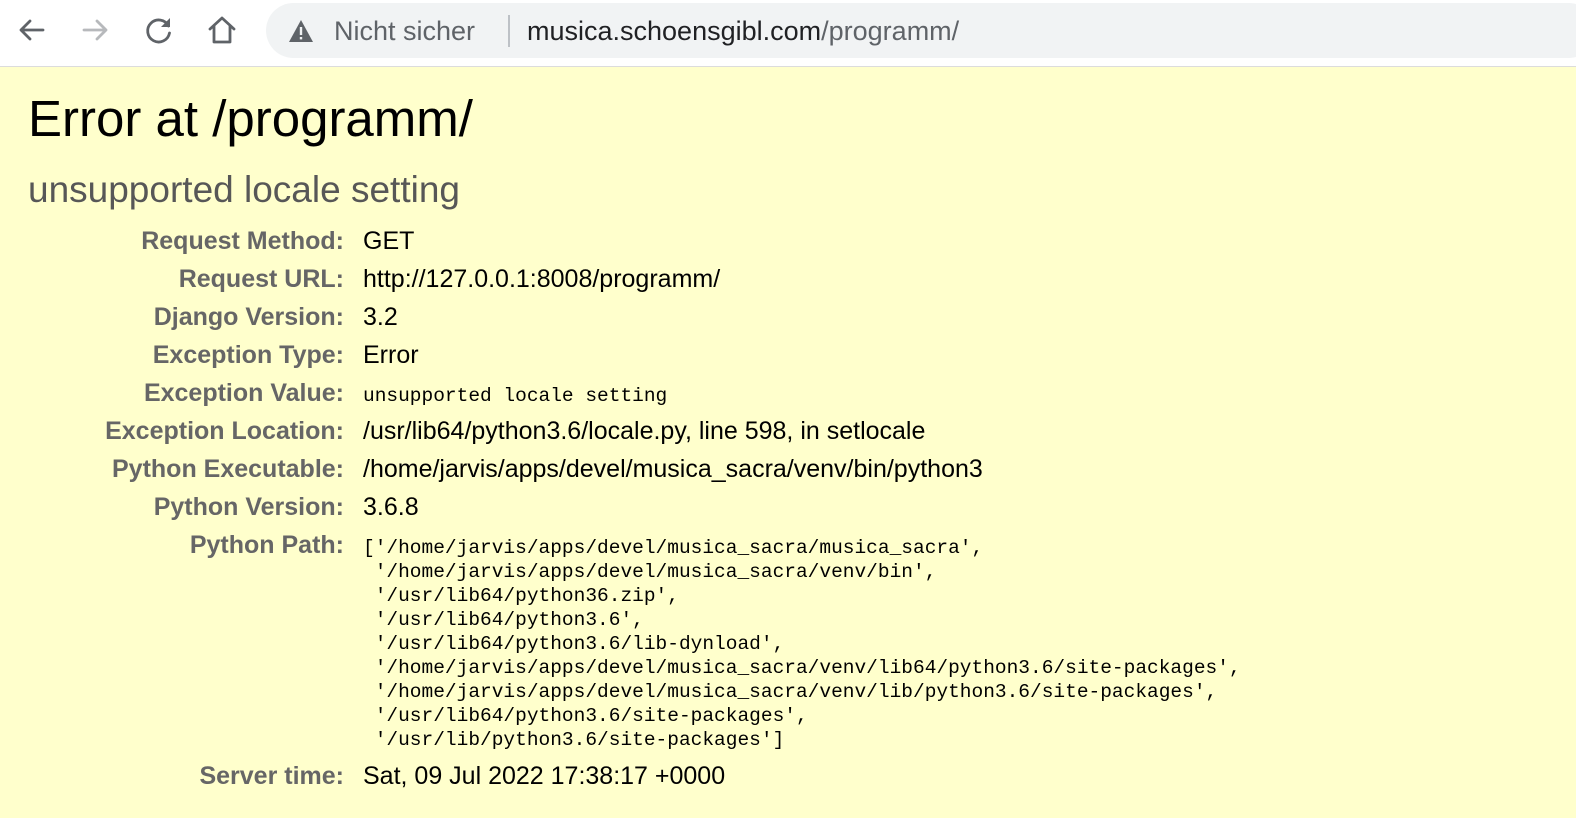 The width and height of the screenshot is (1576, 818). What do you see at coordinates (544, 776) in the screenshot?
I see `meta-value: Sat, 09 Jul 2022 17:38:17 +0000` at bounding box center [544, 776].